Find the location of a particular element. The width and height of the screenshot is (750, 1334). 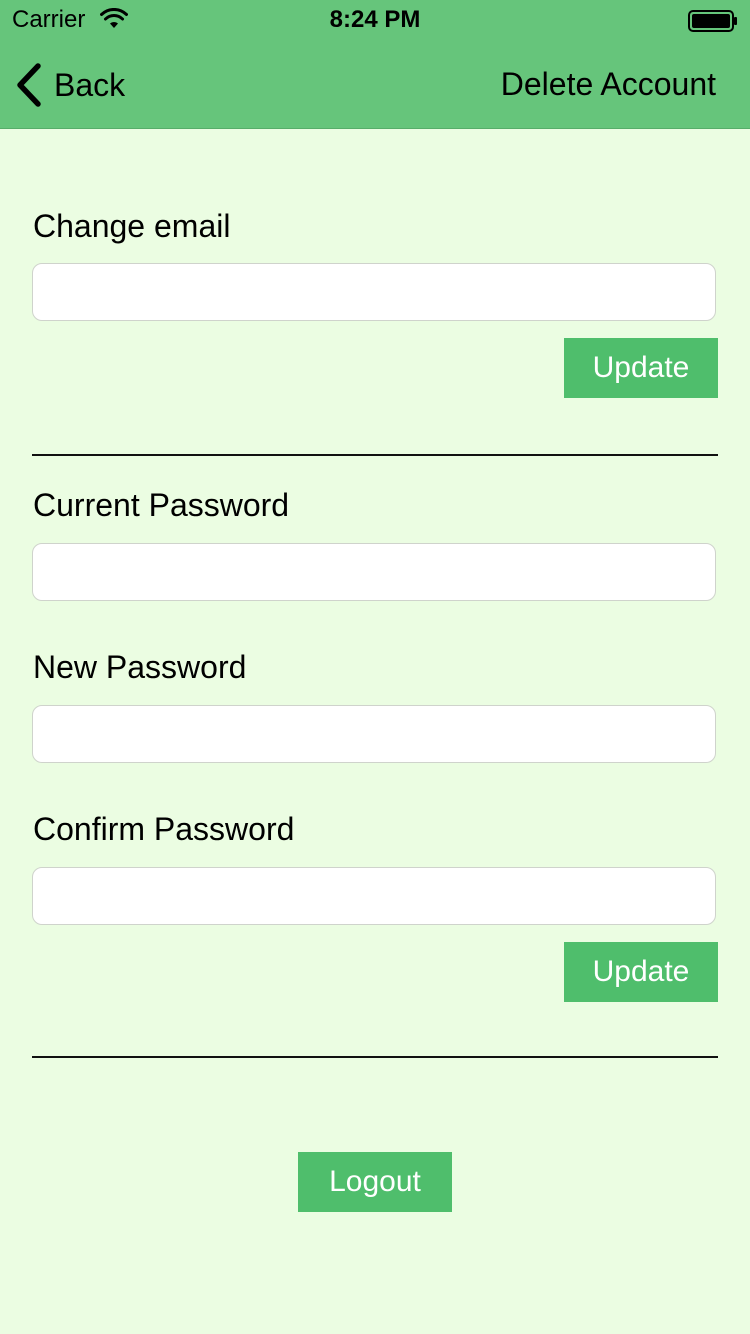

logout-button: Logout is located at coordinates (375, 1182).